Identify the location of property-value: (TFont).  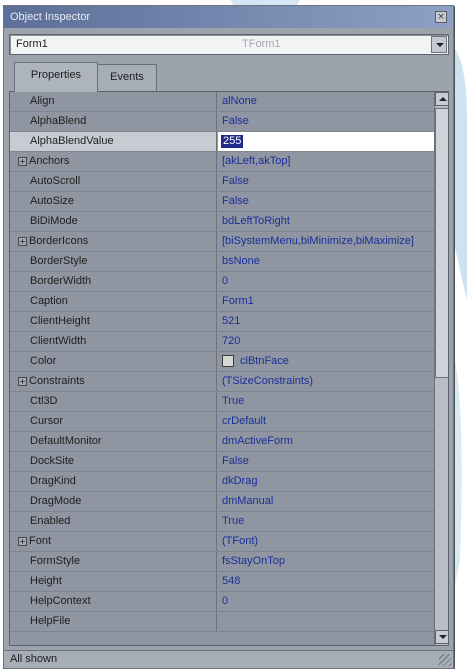
(326, 541).